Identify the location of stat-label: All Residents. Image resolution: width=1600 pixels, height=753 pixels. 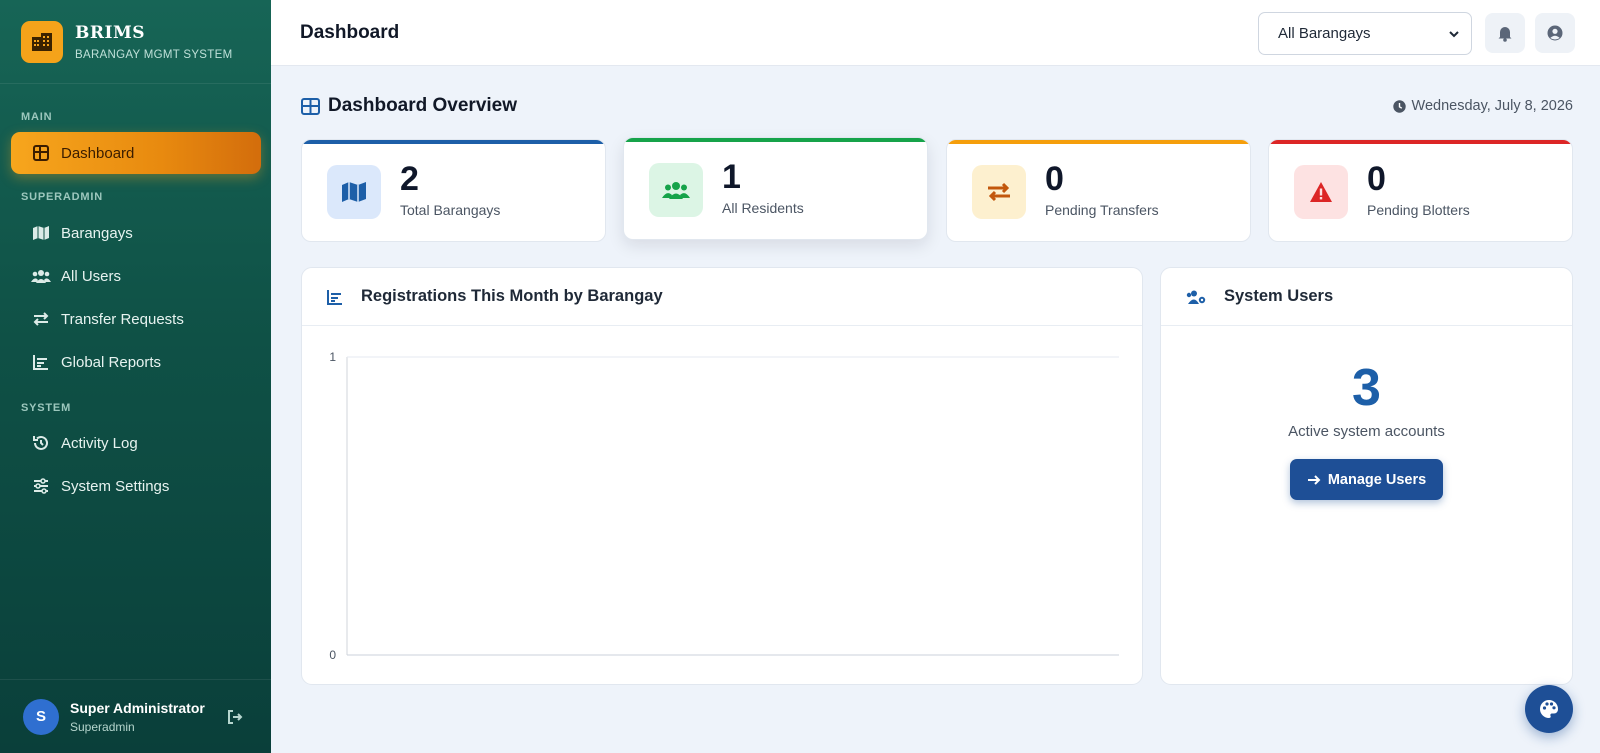
(763, 208).